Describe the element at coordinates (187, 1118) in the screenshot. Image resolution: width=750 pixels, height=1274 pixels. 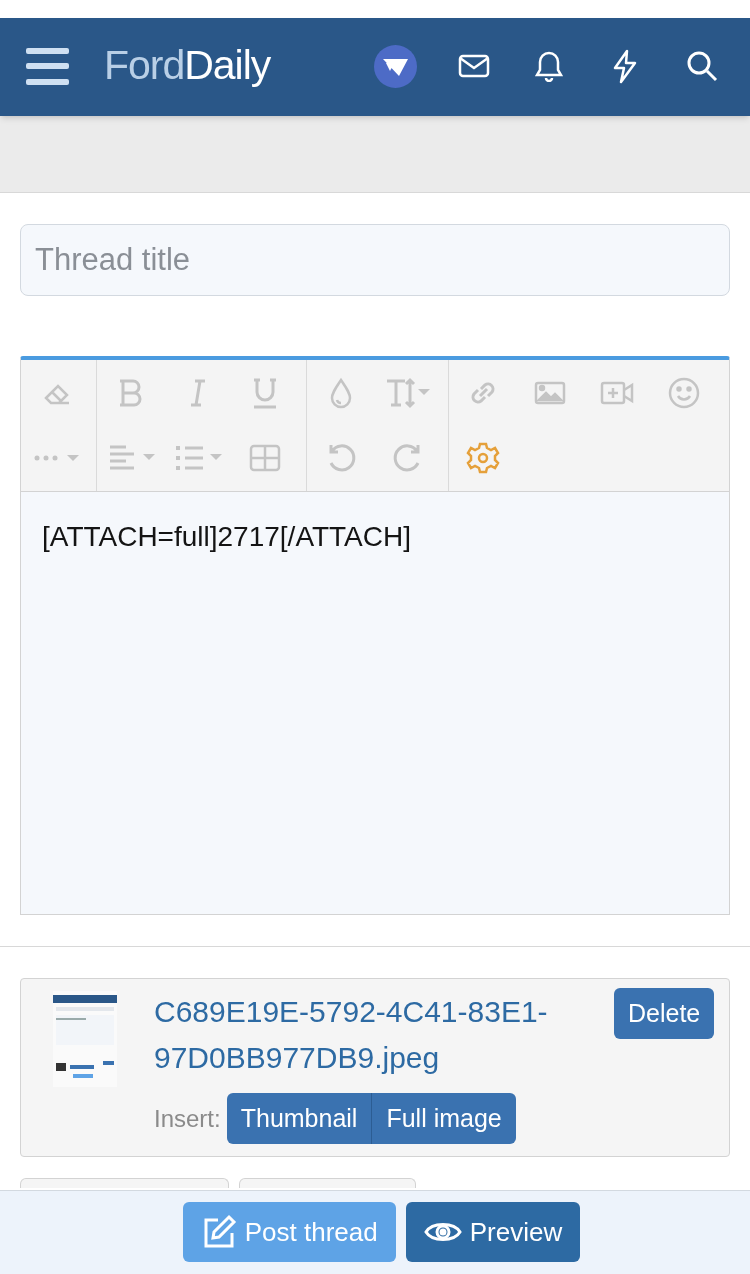
I see `insert-label: Insert:` at that location.